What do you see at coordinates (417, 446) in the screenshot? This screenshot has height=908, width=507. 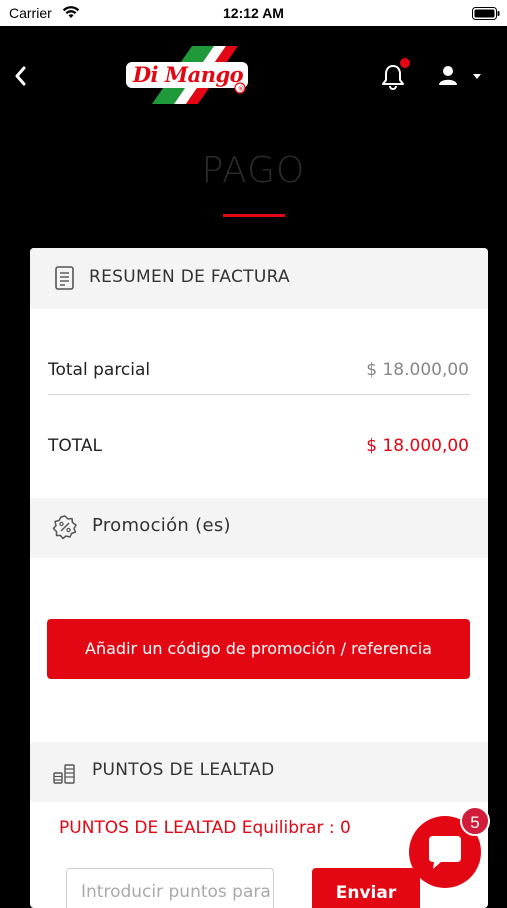 I see `total-value: $ 18.000,00` at bounding box center [417, 446].